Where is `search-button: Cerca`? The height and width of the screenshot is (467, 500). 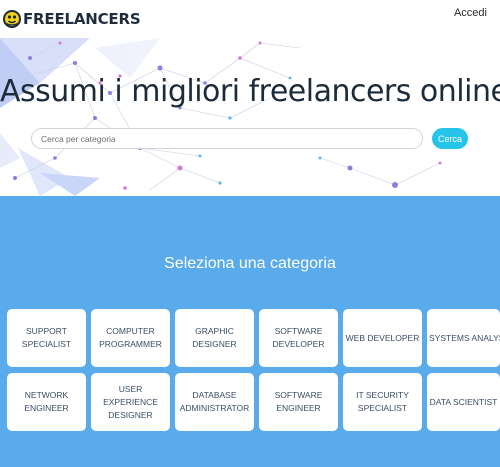
search-button: Cerca is located at coordinates (450, 138).